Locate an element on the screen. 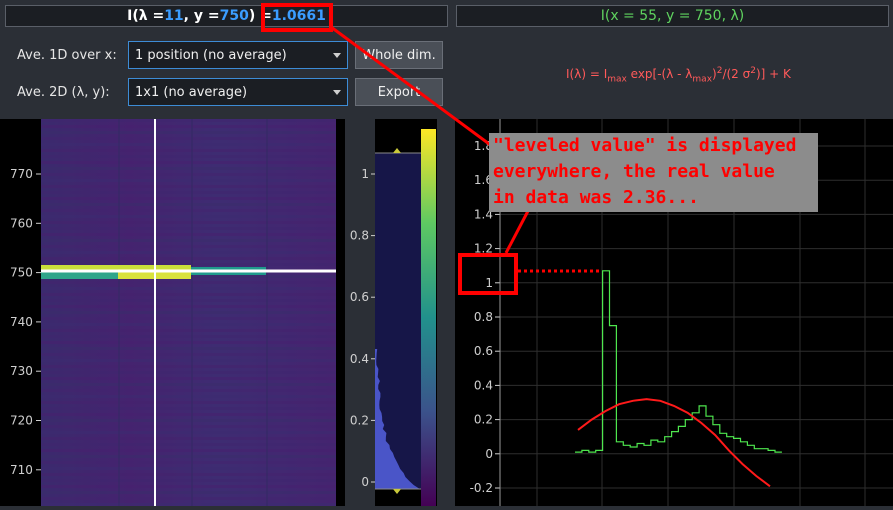 This screenshot has height=510, width=893. colorbar-svg: 1 0.8 0.6 0.4 0.2 0 is located at coordinates (398, 312).